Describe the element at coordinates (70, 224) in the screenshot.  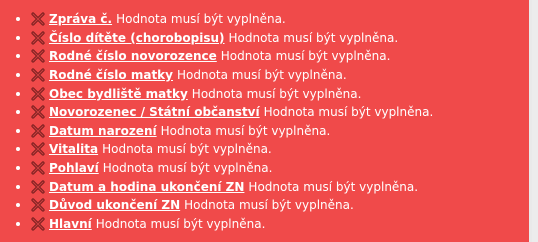
I see `field-link: Hlavní` at that location.